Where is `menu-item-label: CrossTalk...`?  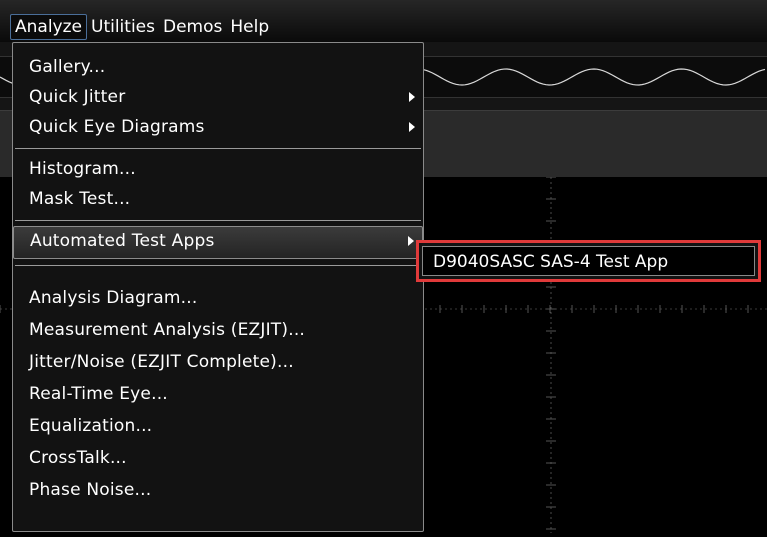
menu-item-label: CrossTalk... is located at coordinates (78, 458).